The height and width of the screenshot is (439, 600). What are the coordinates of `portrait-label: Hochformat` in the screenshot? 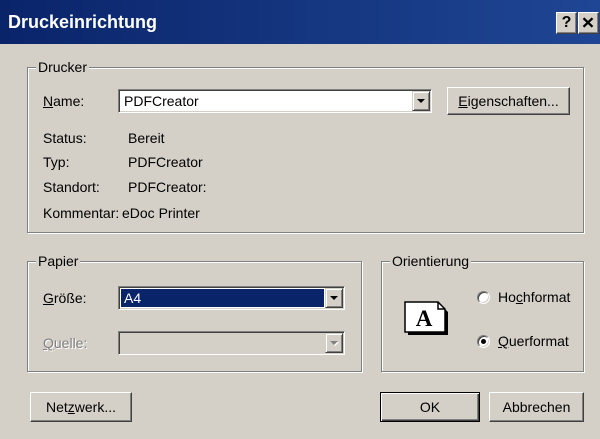 It's located at (534, 297).